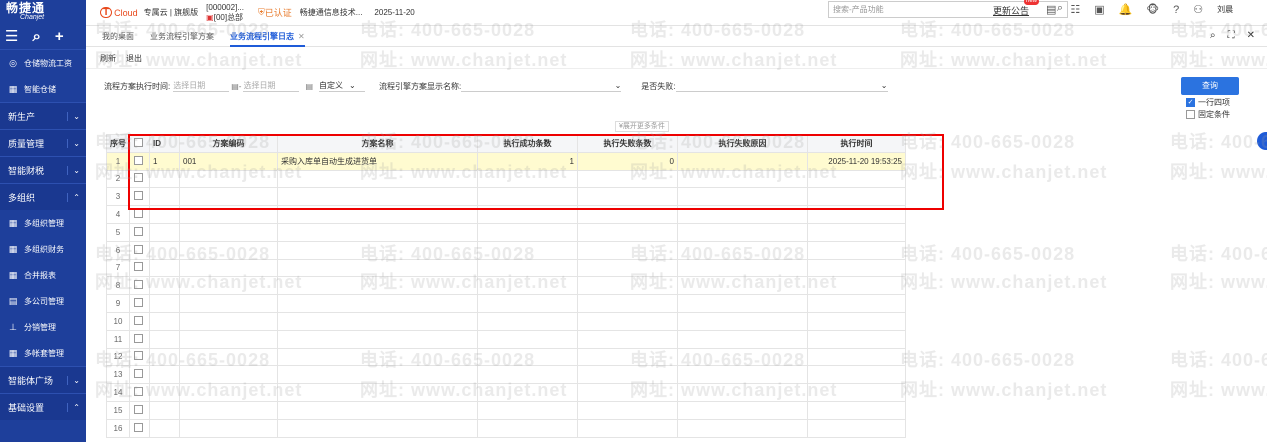 The height and width of the screenshot is (442, 1267). What do you see at coordinates (377, 143) in the screenshot?
I see `col-name: 方案名称` at bounding box center [377, 143].